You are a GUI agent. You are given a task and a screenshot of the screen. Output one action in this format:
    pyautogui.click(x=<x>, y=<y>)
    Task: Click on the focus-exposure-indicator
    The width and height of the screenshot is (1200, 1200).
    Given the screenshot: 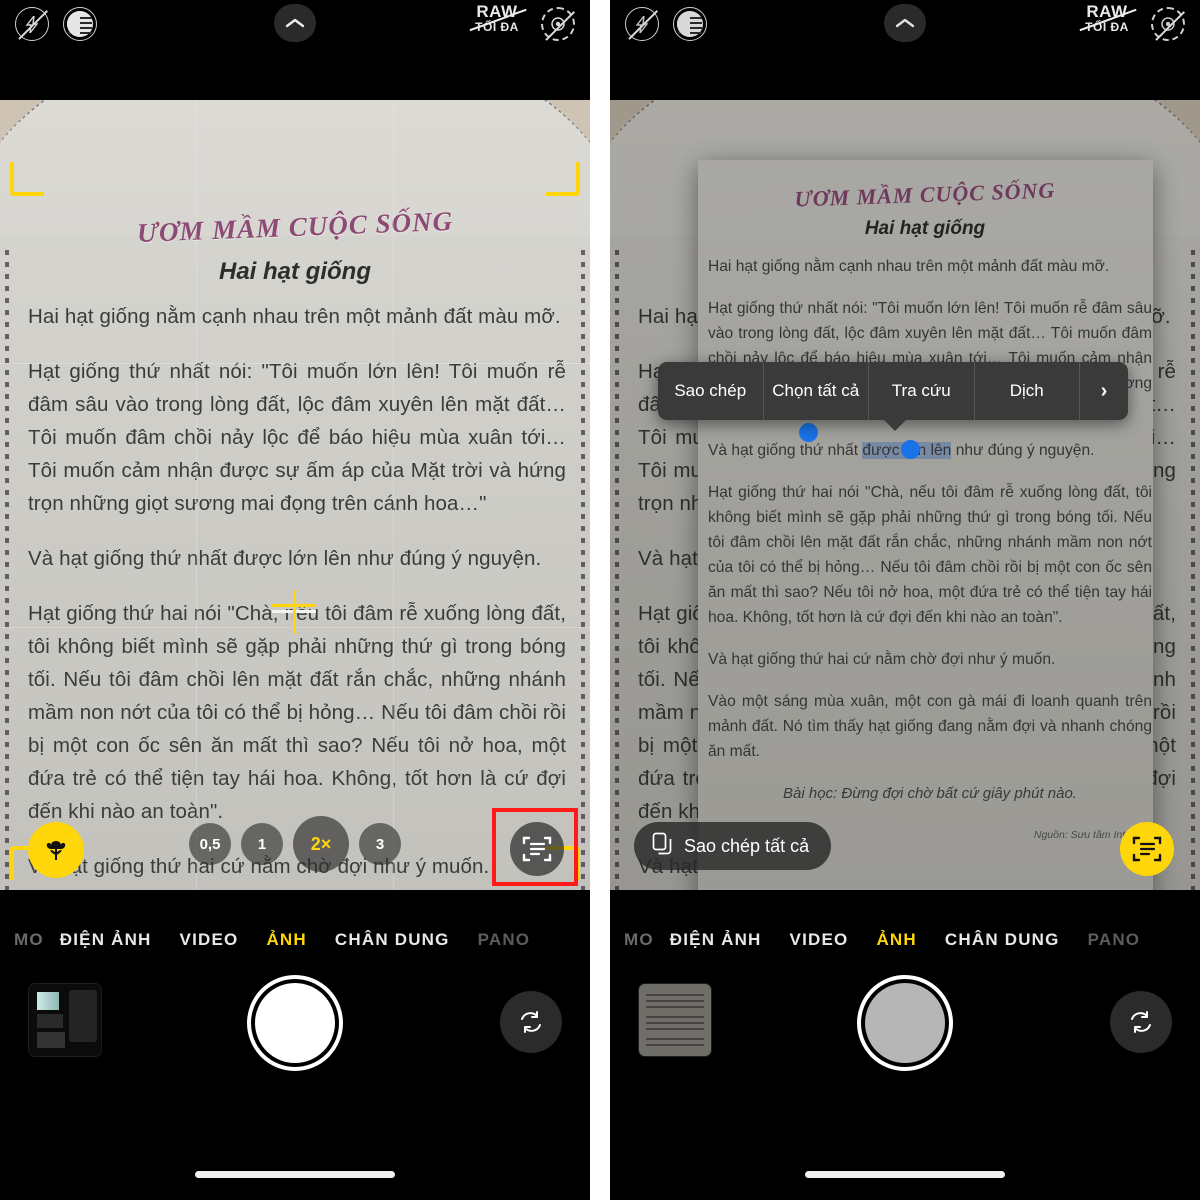 What is the action you would take?
    pyautogui.click(x=294, y=612)
    